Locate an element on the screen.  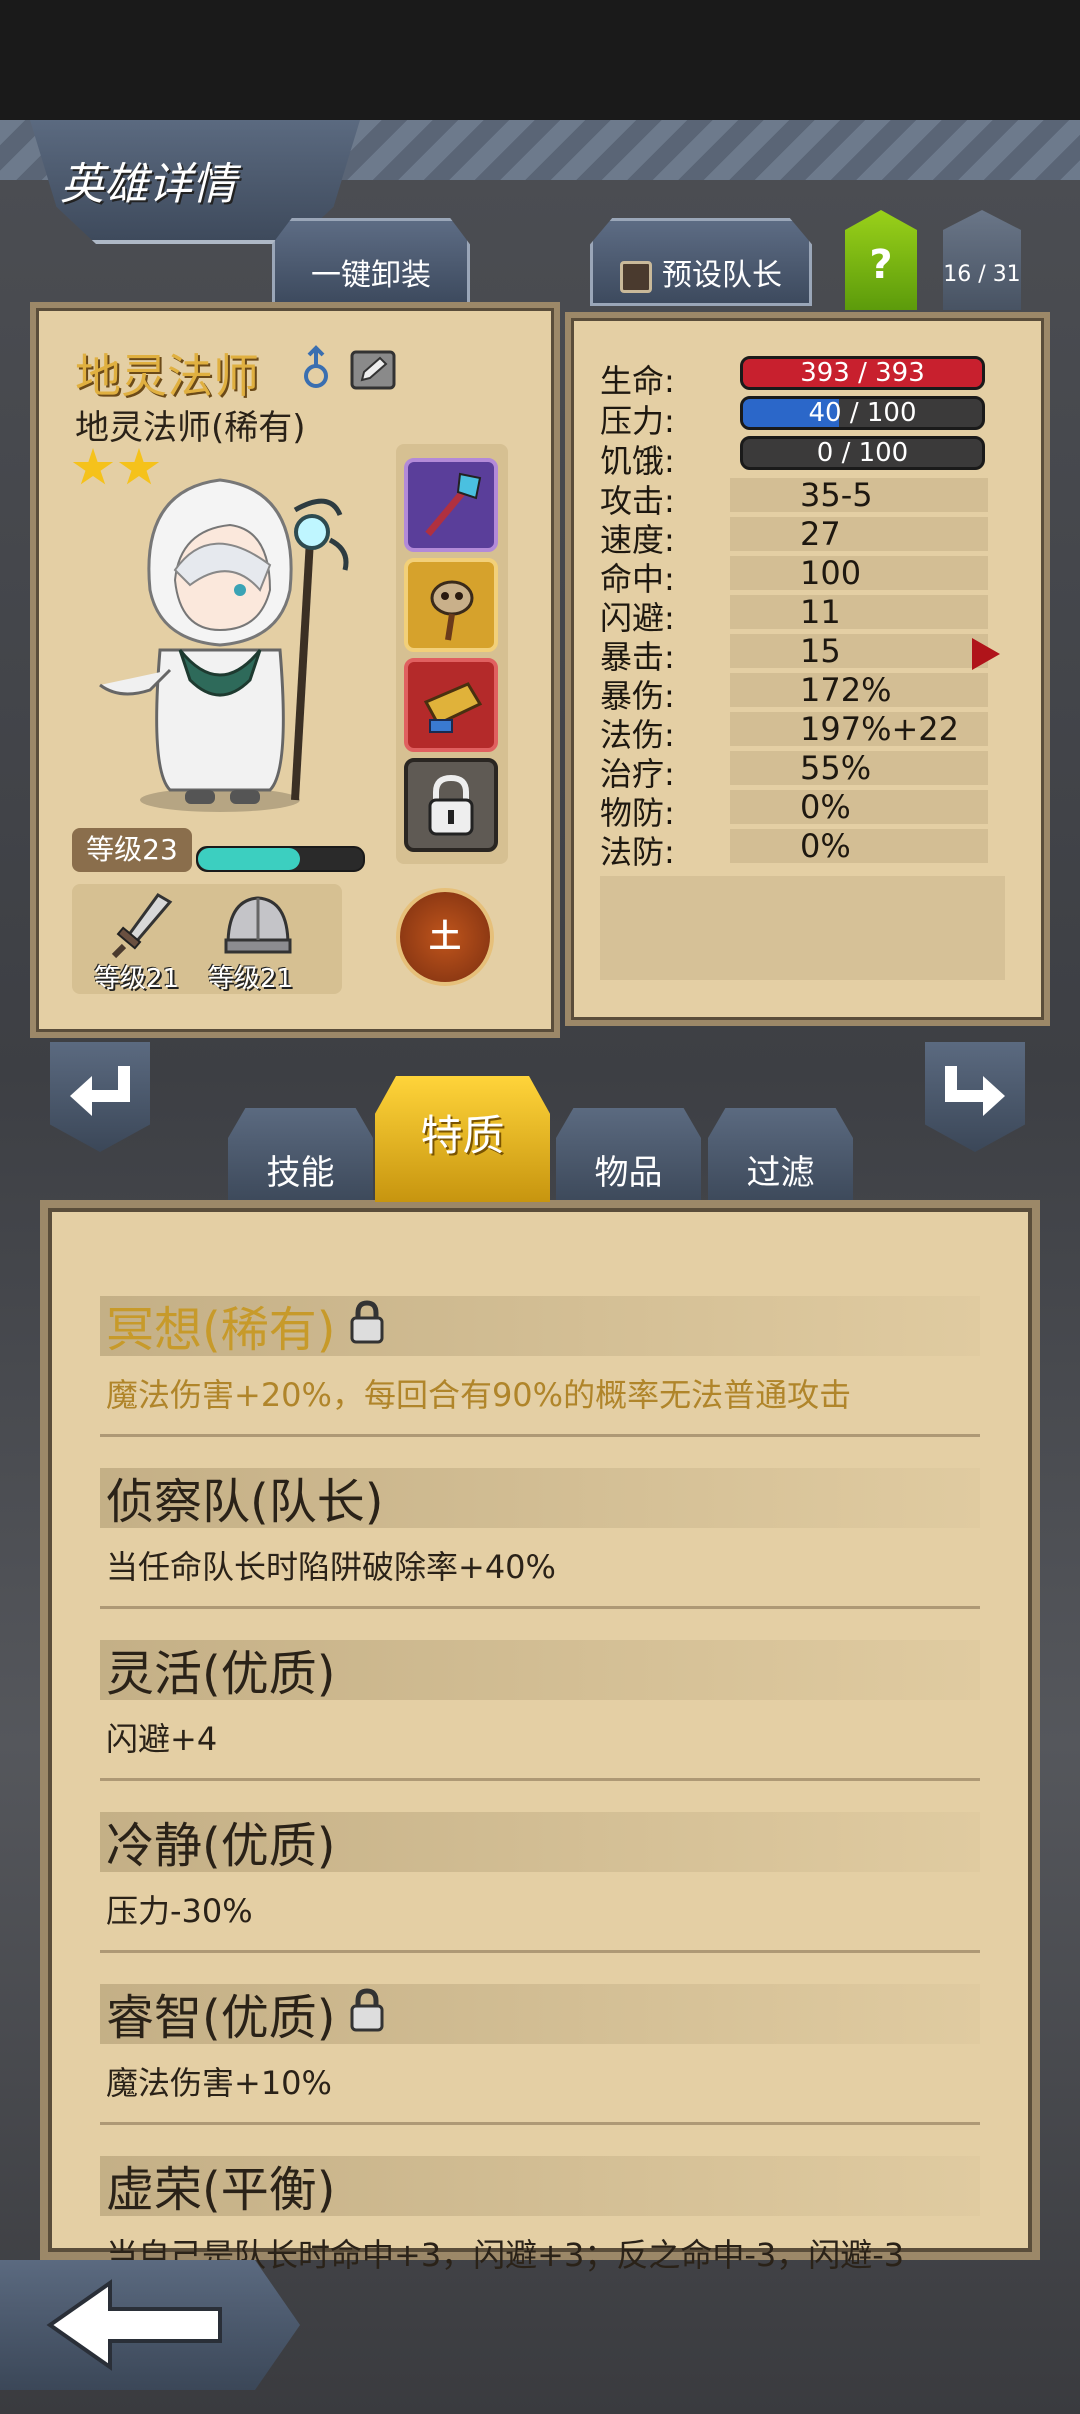
status-bar is located at coordinates (540, 60).